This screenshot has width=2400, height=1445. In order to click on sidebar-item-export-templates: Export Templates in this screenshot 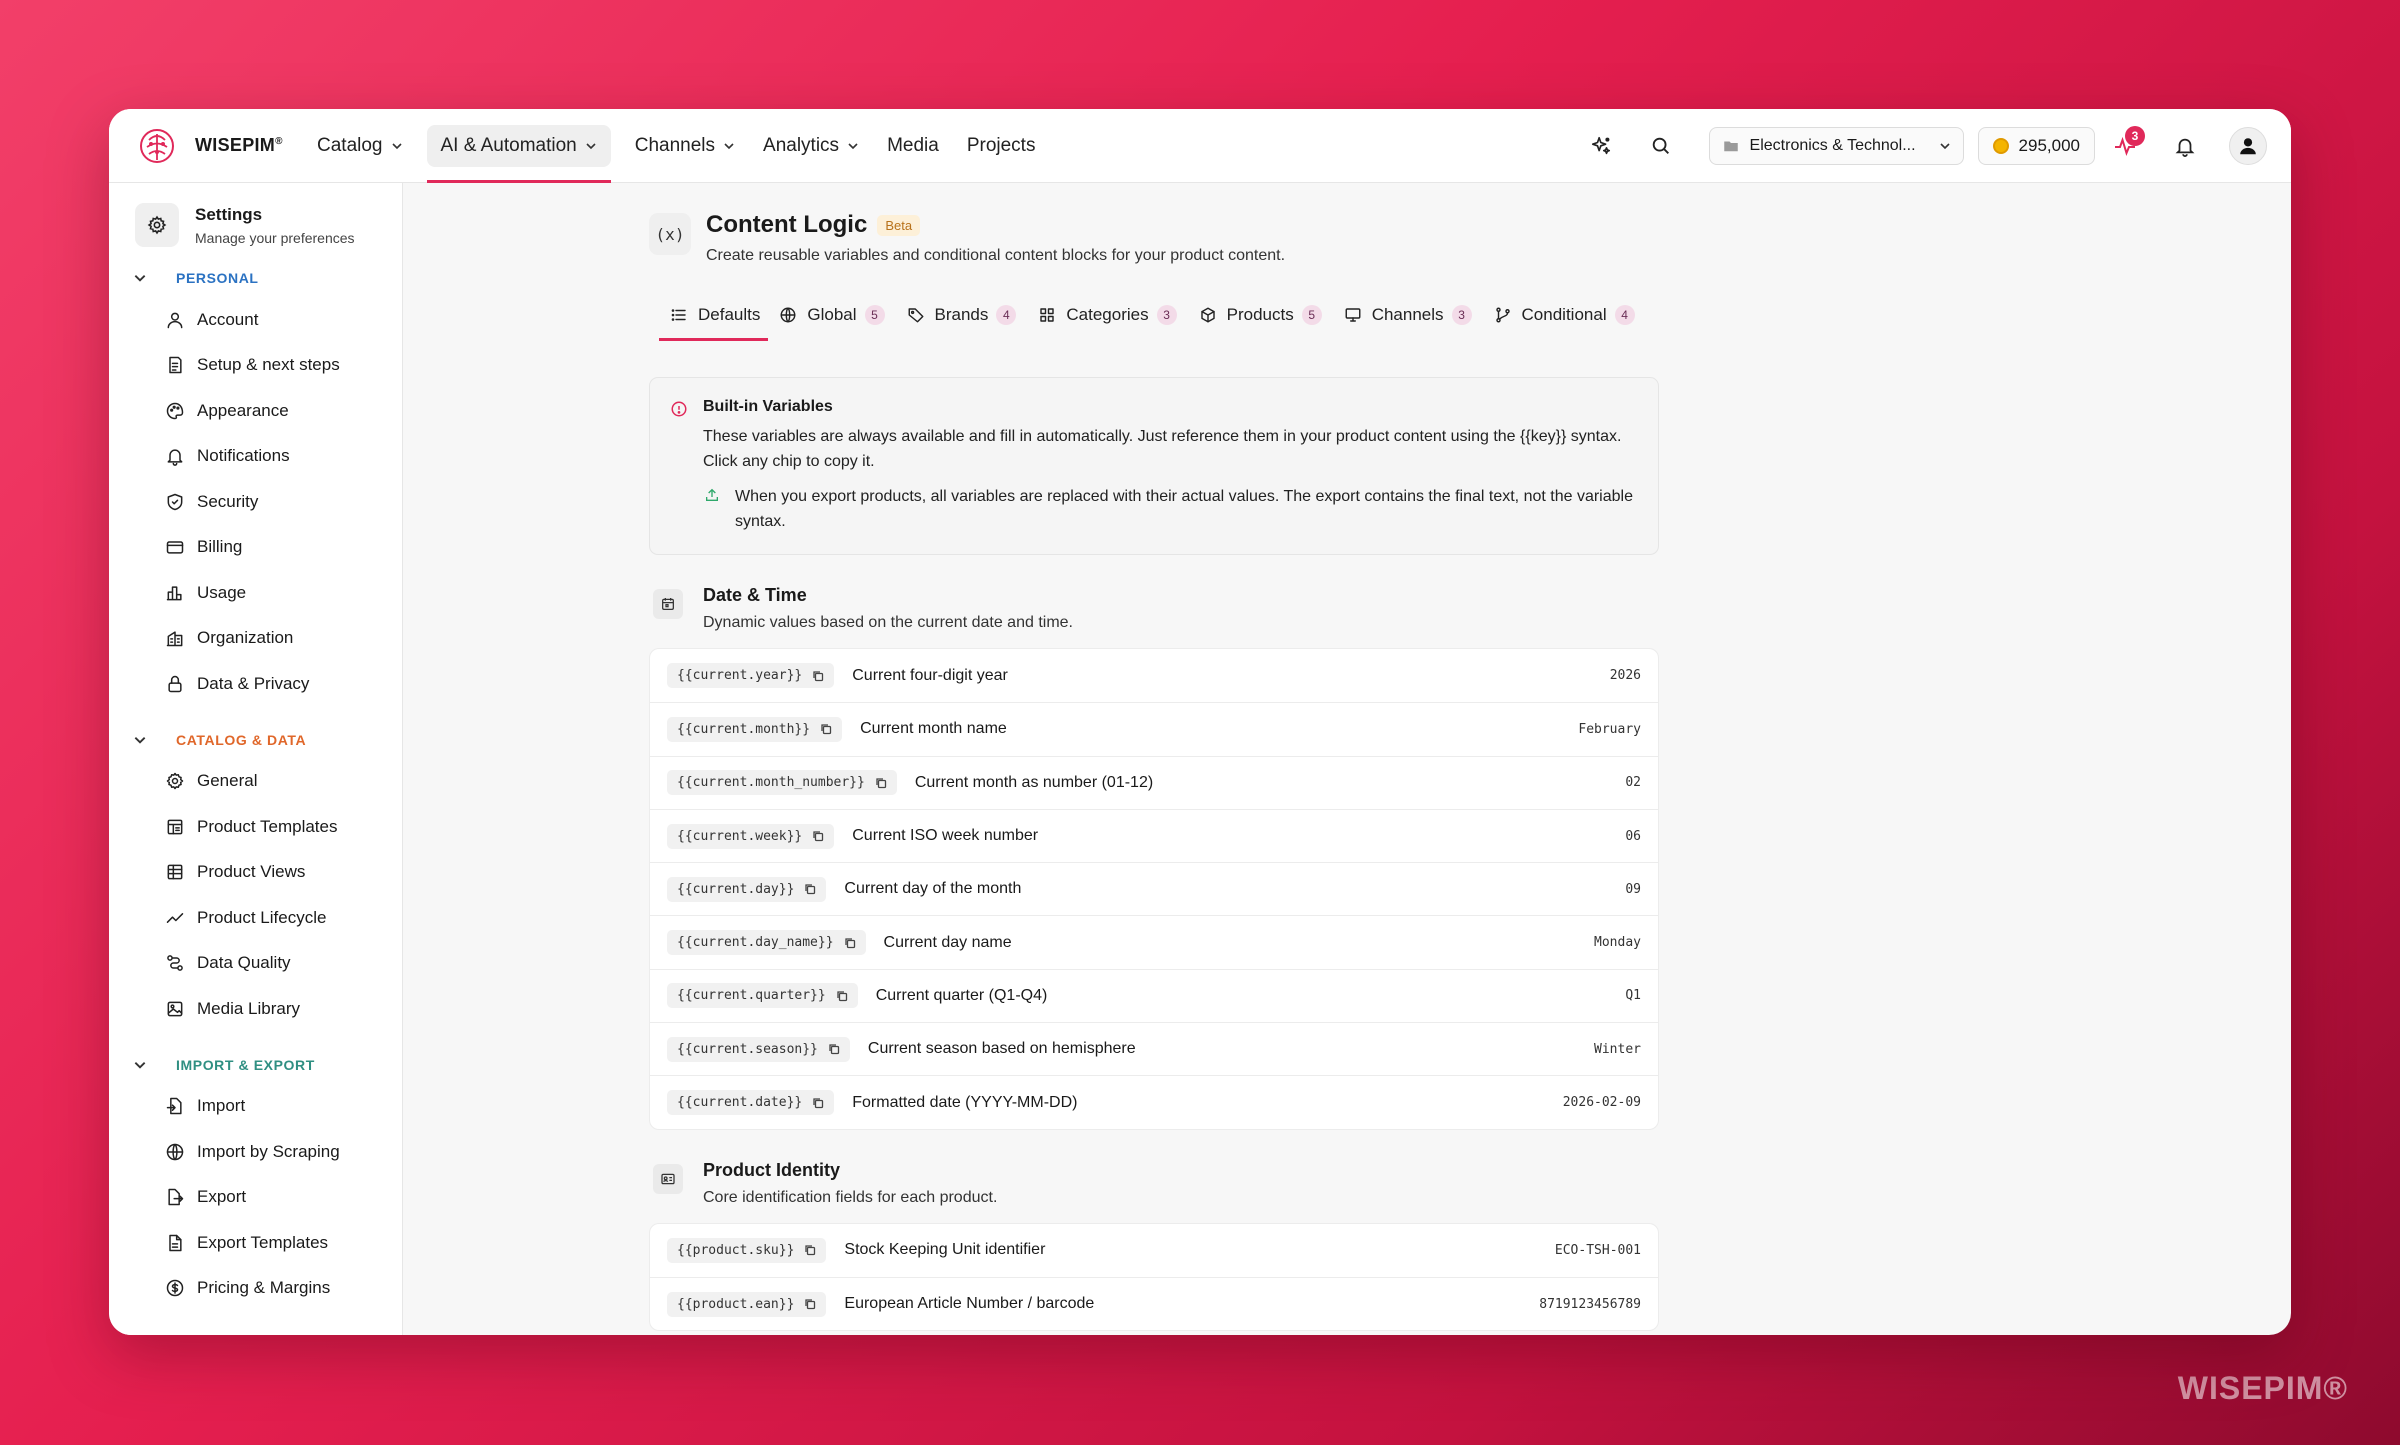, I will do `click(255, 1243)`.